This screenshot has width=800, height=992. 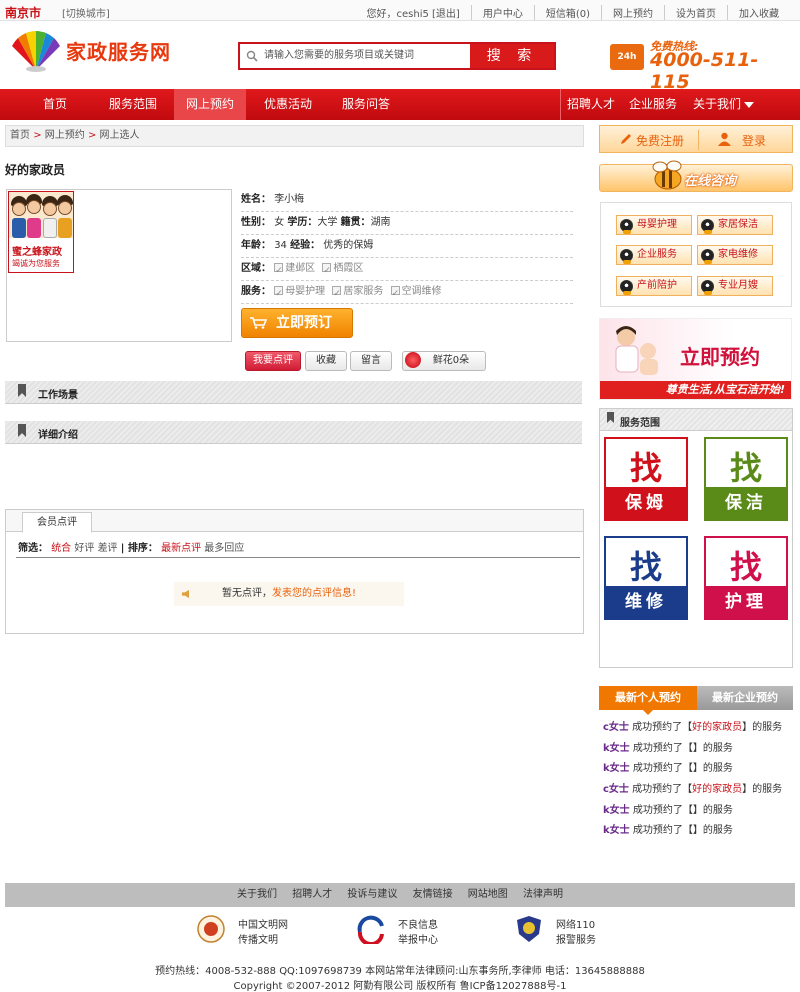 I want to click on service-scope-title: 服务范围, so click(x=640, y=423).